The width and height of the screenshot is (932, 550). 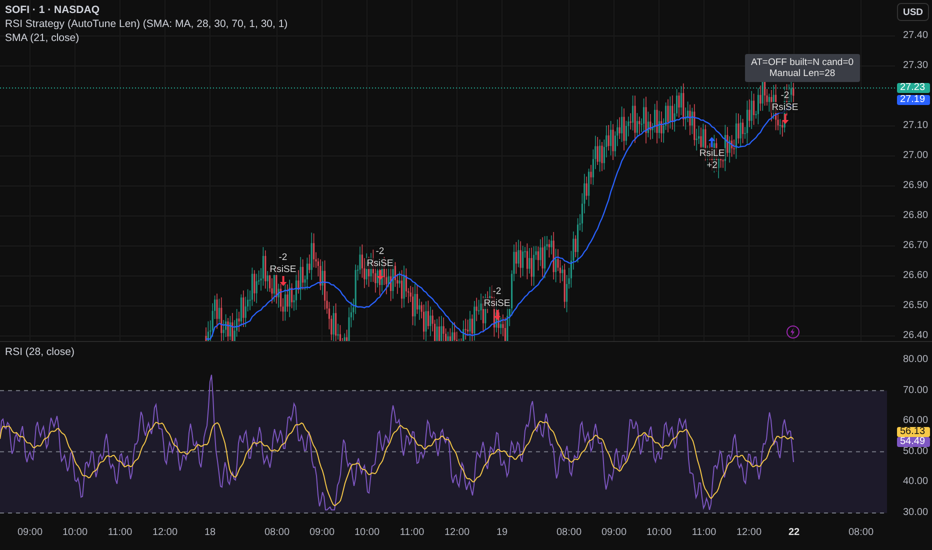 I want to click on rsi-value-label: 56.13, so click(x=913, y=432).